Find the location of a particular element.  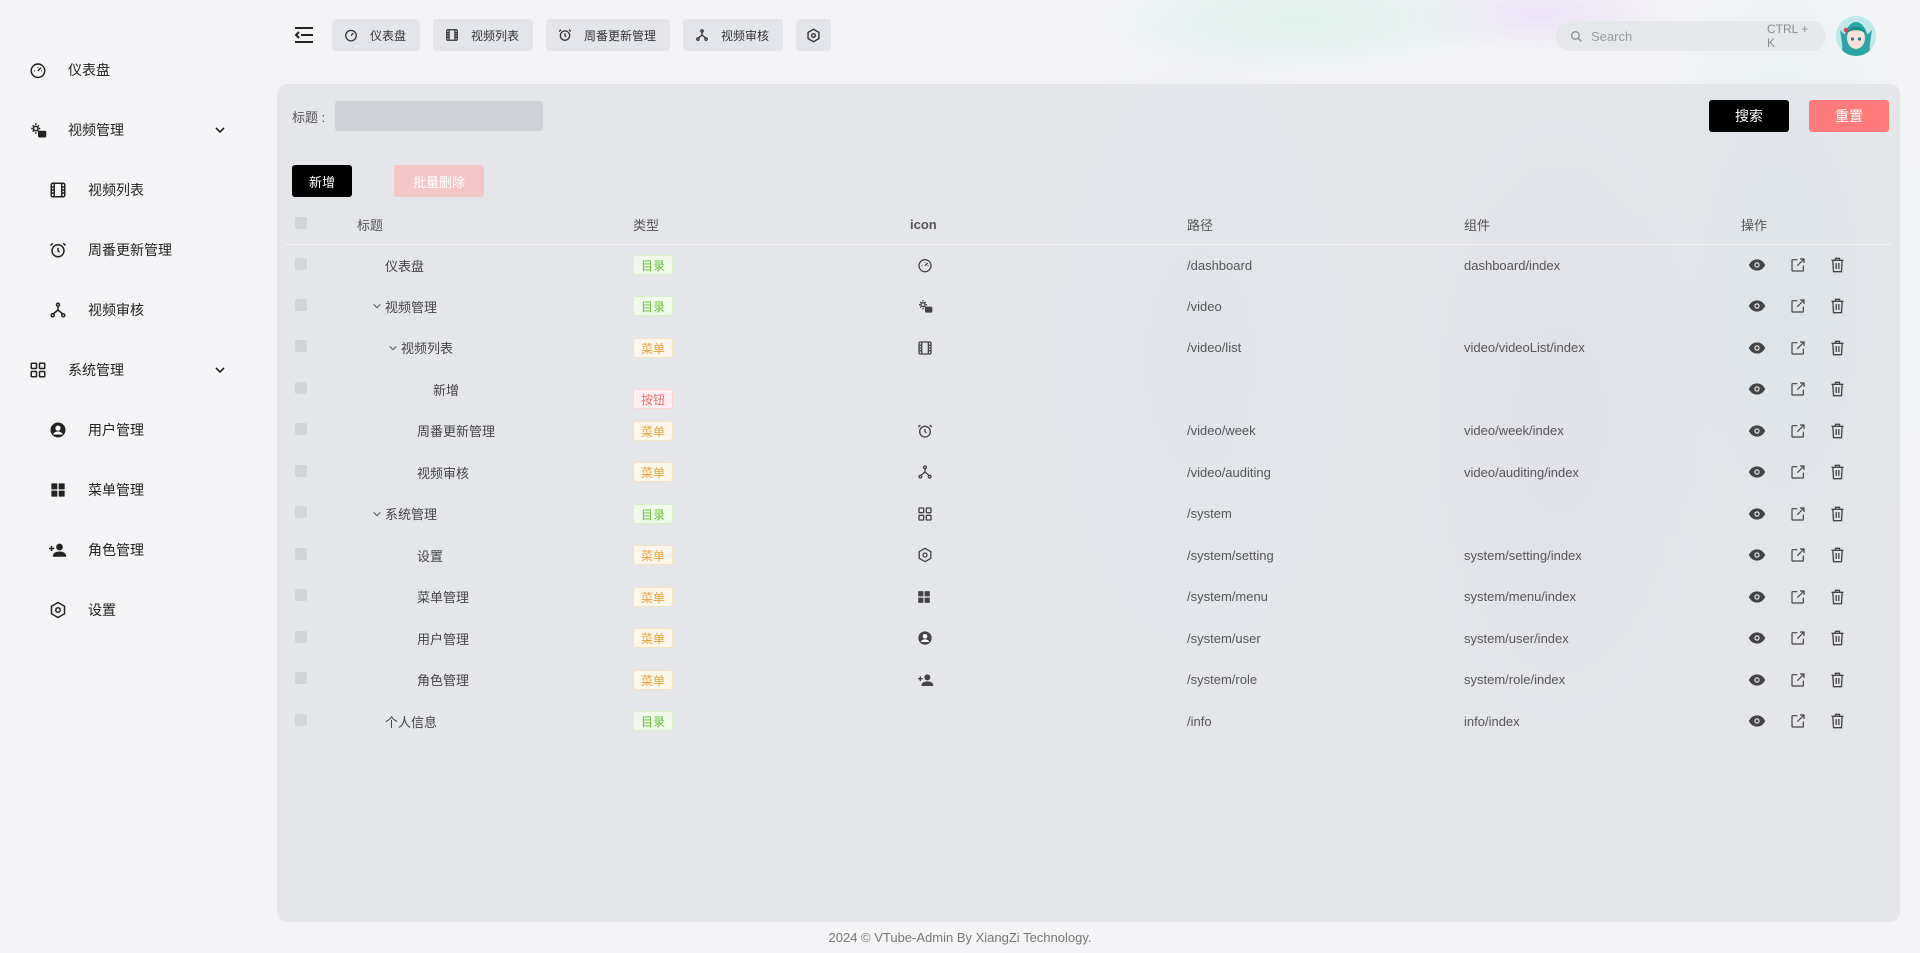

tab-video-list: 视频列表 is located at coordinates (483, 35).